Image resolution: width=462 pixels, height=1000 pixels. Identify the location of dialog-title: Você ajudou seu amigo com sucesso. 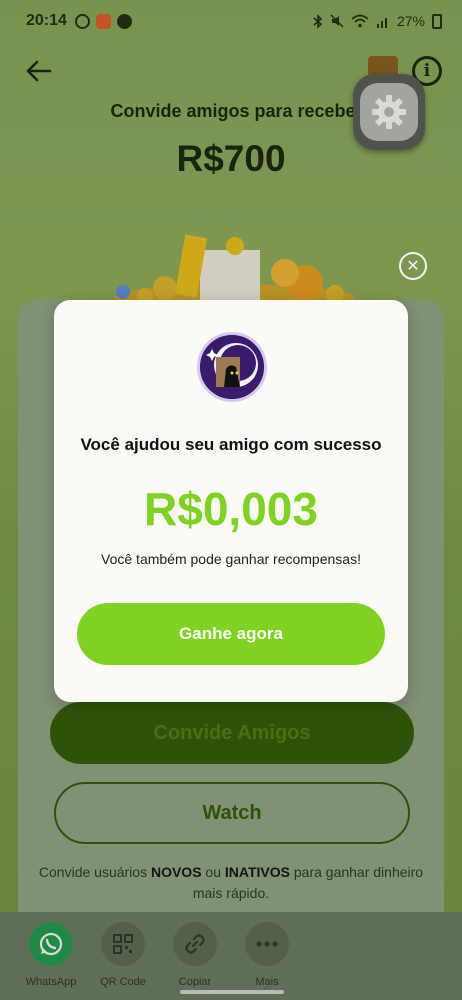
(231, 444).